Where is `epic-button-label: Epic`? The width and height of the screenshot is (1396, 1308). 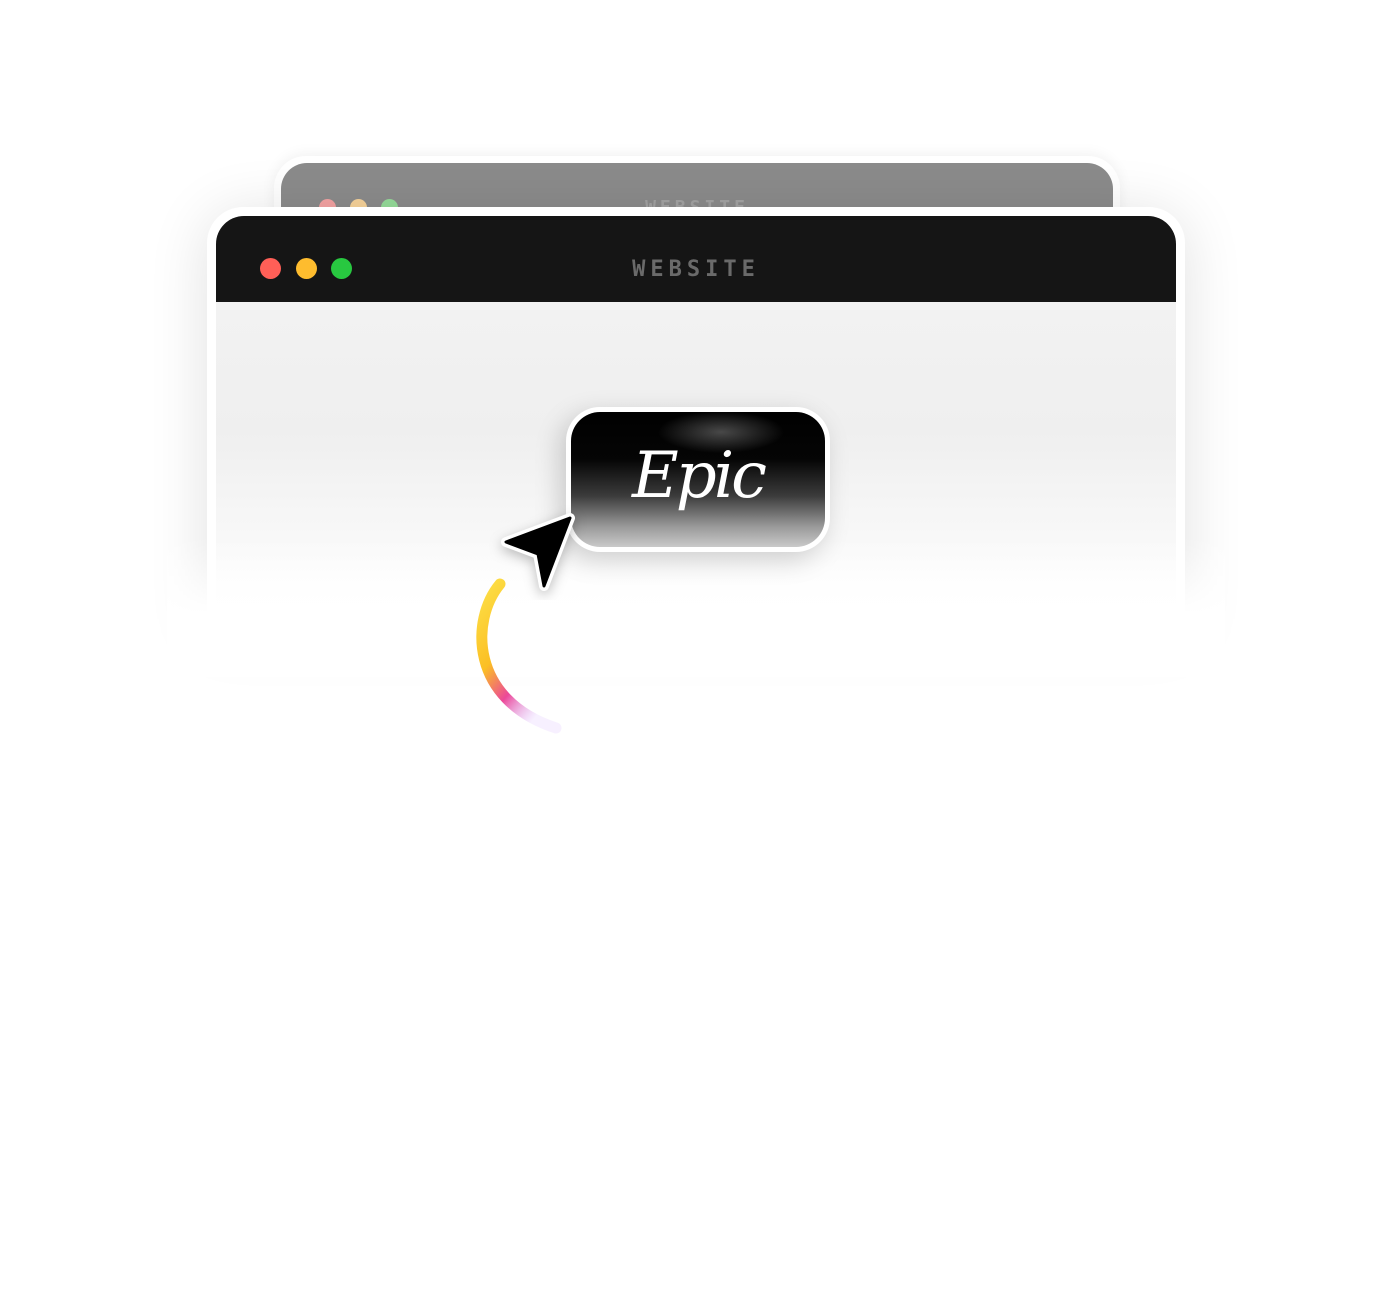 epic-button-label: Epic is located at coordinates (699, 475).